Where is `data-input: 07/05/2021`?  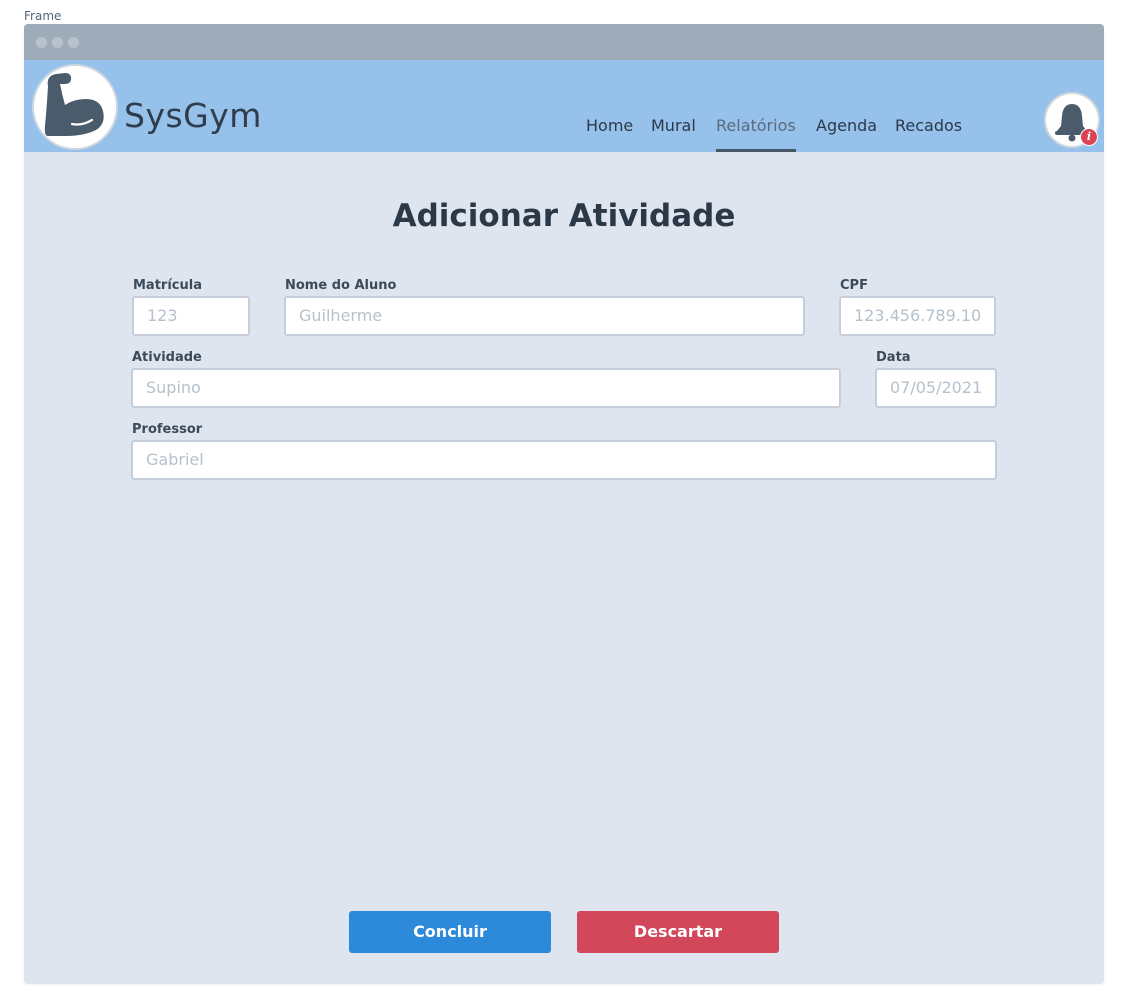 data-input: 07/05/2021 is located at coordinates (936, 388).